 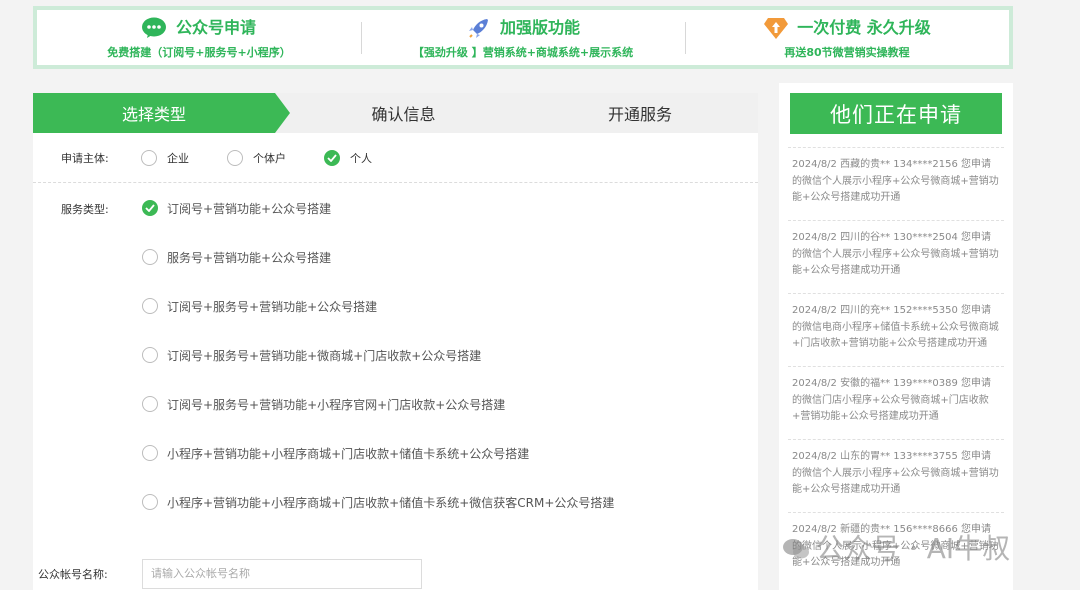 What do you see at coordinates (165, 157) in the screenshot?
I see `subject-option-company: 企业` at bounding box center [165, 157].